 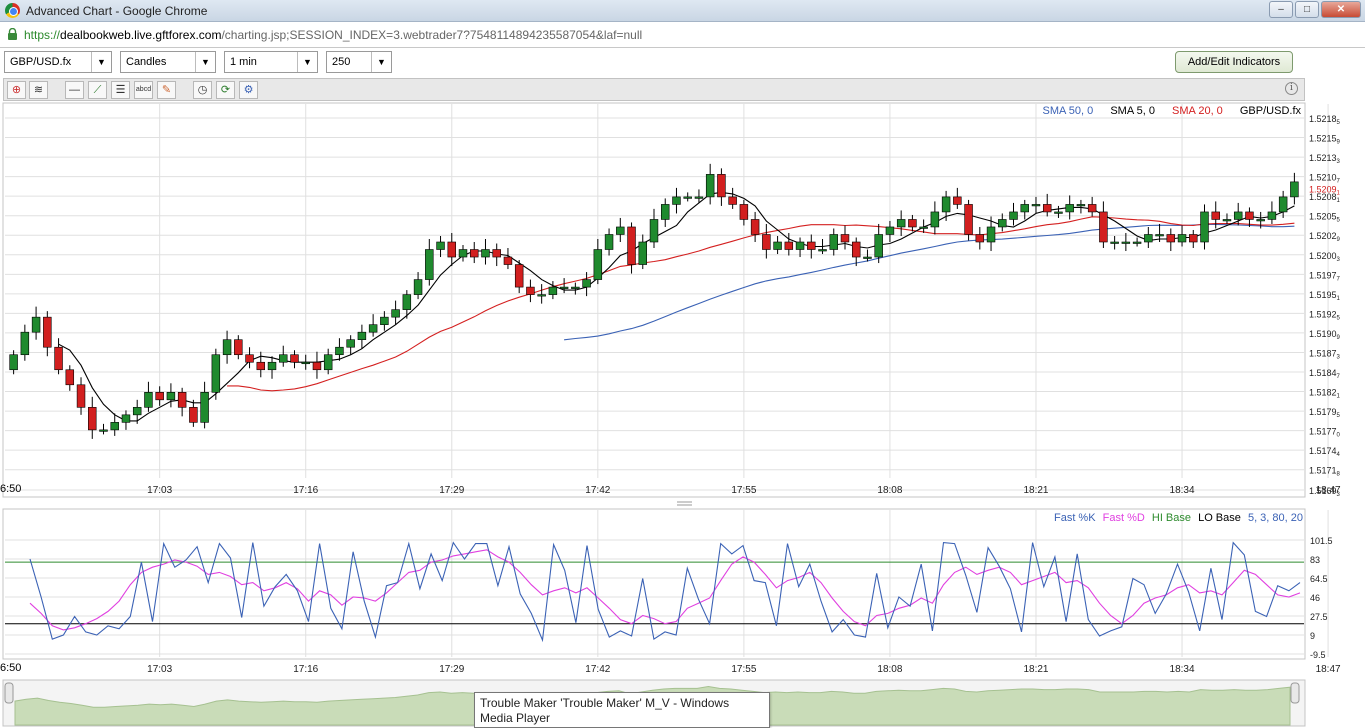 What do you see at coordinates (1325, 394) in the screenshot?
I see `price-tick-label: 1.51821` at bounding box center [1325, 394].